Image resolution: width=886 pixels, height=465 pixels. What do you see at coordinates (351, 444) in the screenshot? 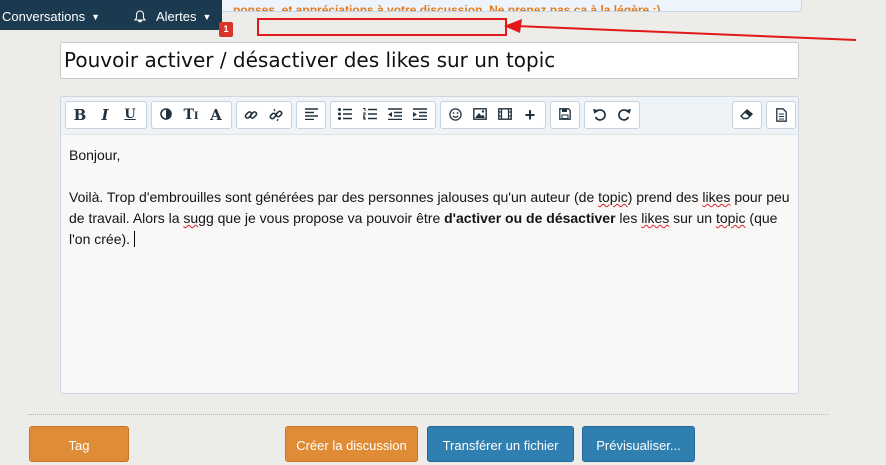
I see `create-thread-button: Créer la discussion` at bounding box center [351, 444].